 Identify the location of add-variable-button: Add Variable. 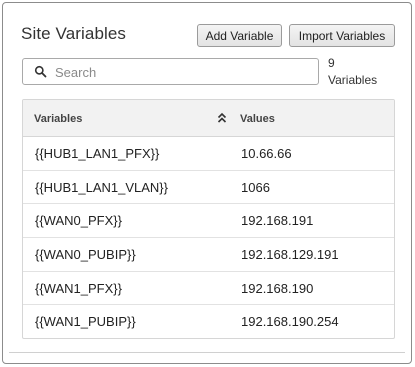
(239, 35).